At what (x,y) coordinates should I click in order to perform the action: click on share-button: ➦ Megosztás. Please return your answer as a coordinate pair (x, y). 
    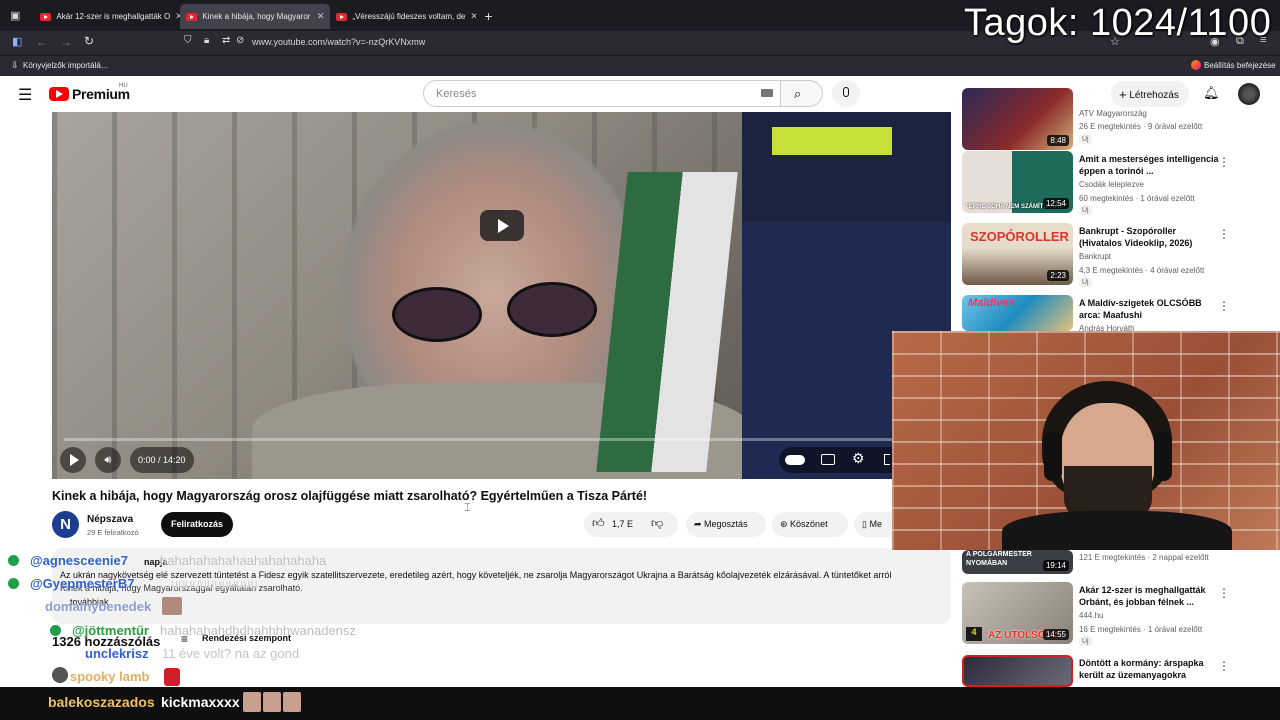
    Looking at the image, I should click on (726, 524).